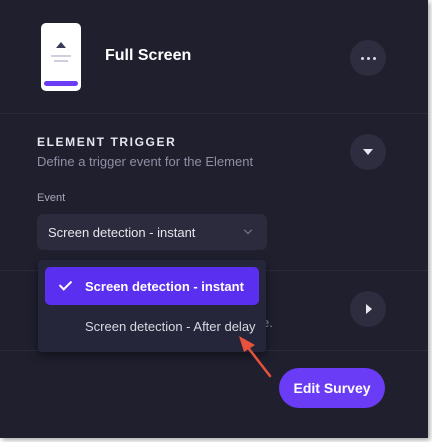  Describe the element at coordinates (255, 357) in the screenshot. I see `annotation-arrow-icon` at that location.